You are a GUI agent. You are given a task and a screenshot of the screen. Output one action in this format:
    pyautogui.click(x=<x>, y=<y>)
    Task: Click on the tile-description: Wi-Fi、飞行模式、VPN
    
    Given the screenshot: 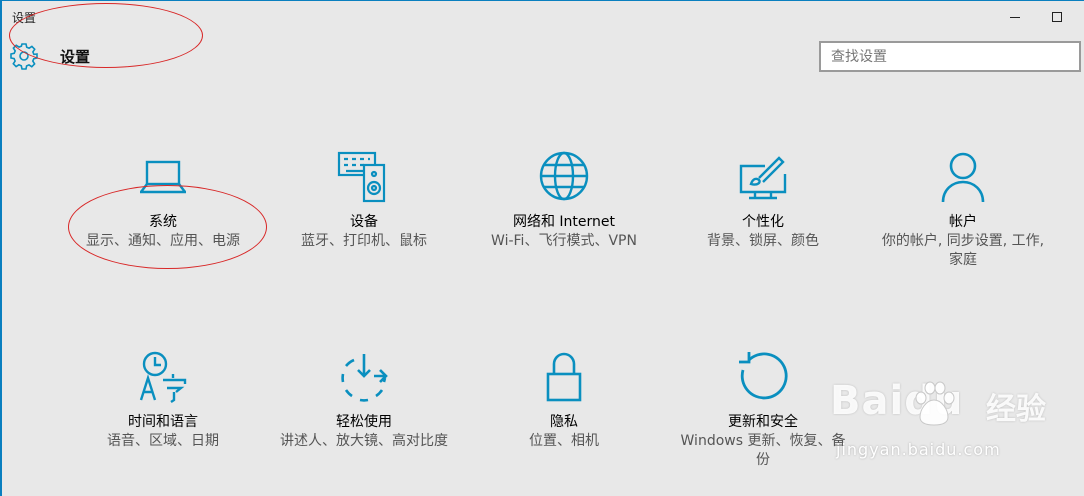 What is the action you would take?
    pyautogui.click(x=564, y=241)
    